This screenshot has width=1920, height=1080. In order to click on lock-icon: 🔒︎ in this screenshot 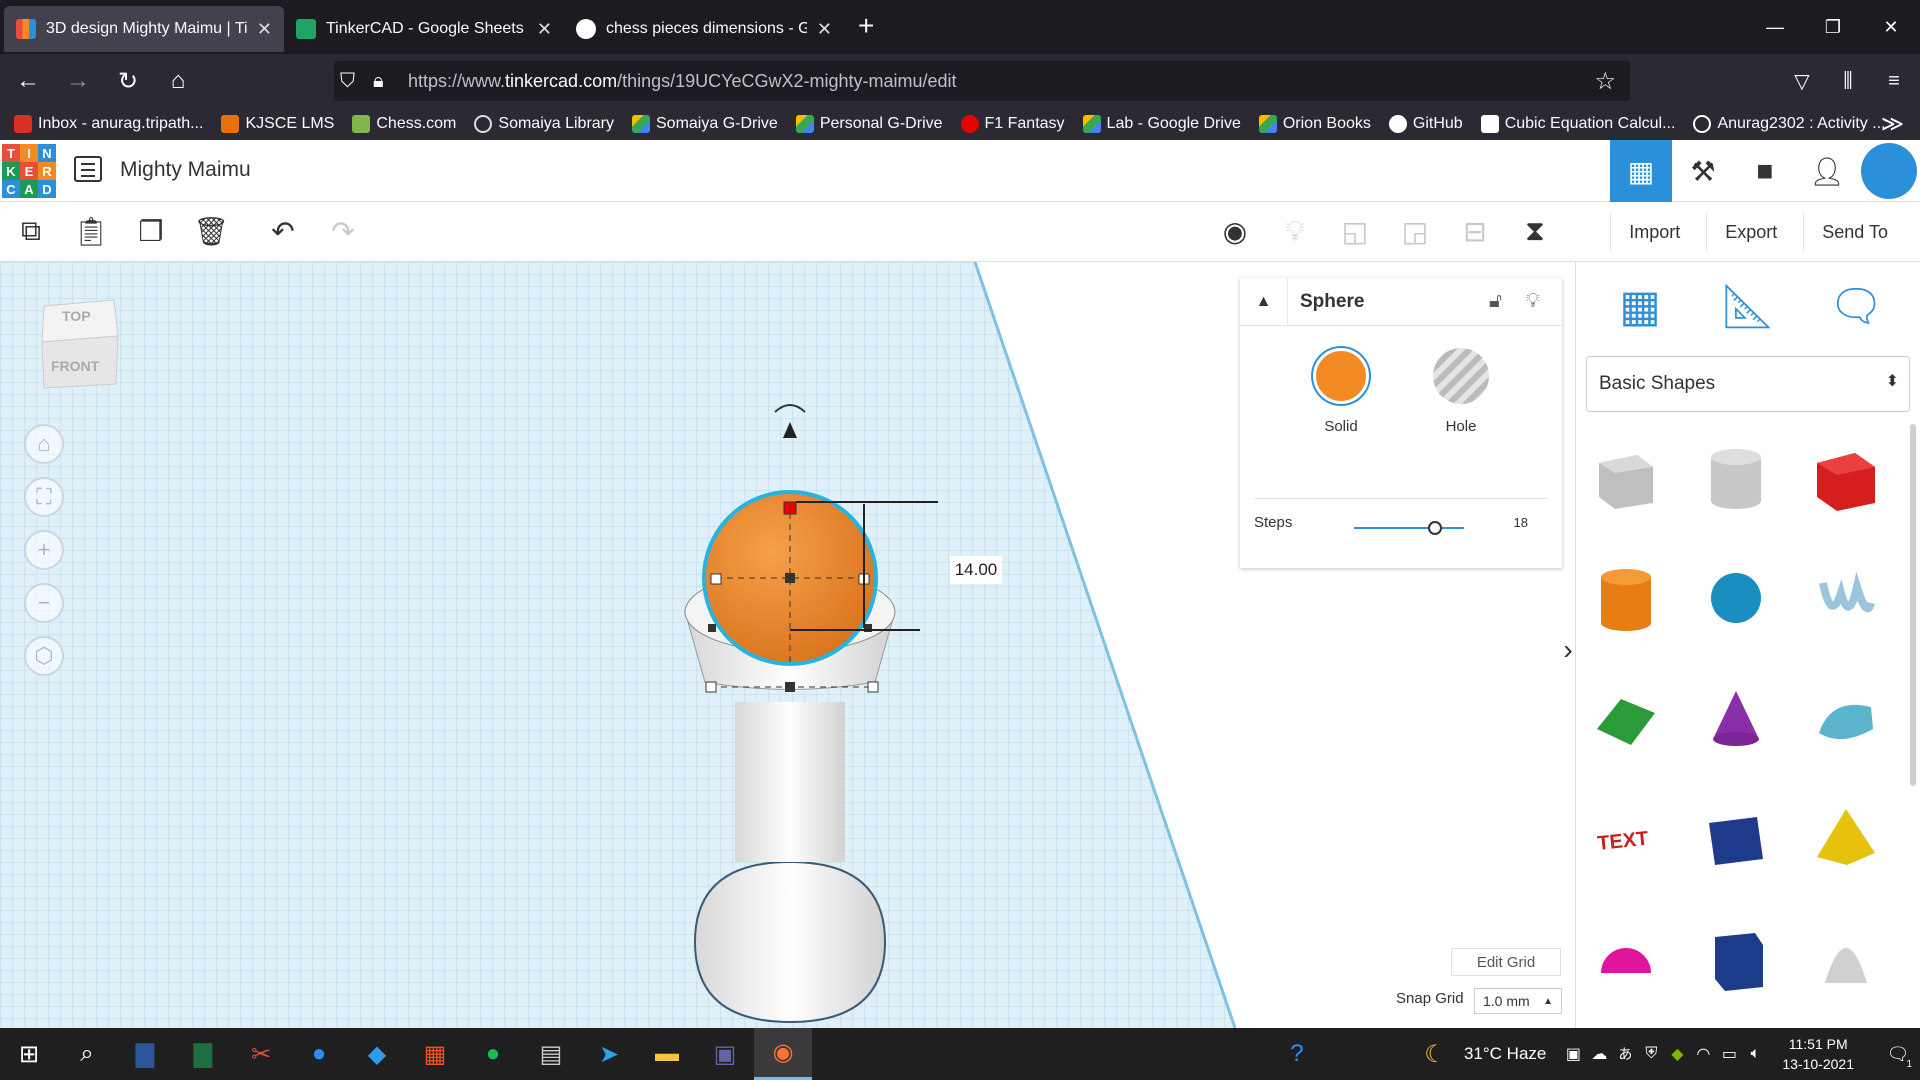, I will do `click(378, 81)`.